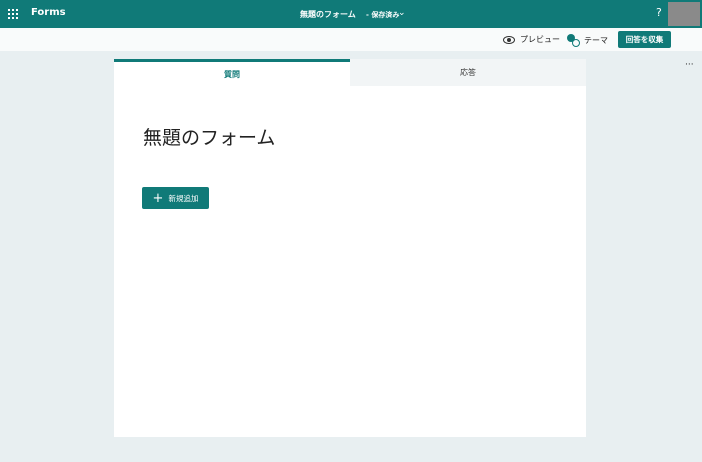 The height and width of the screenshot is (462, 702). I want to click on palette-icon, so click(573, 40).